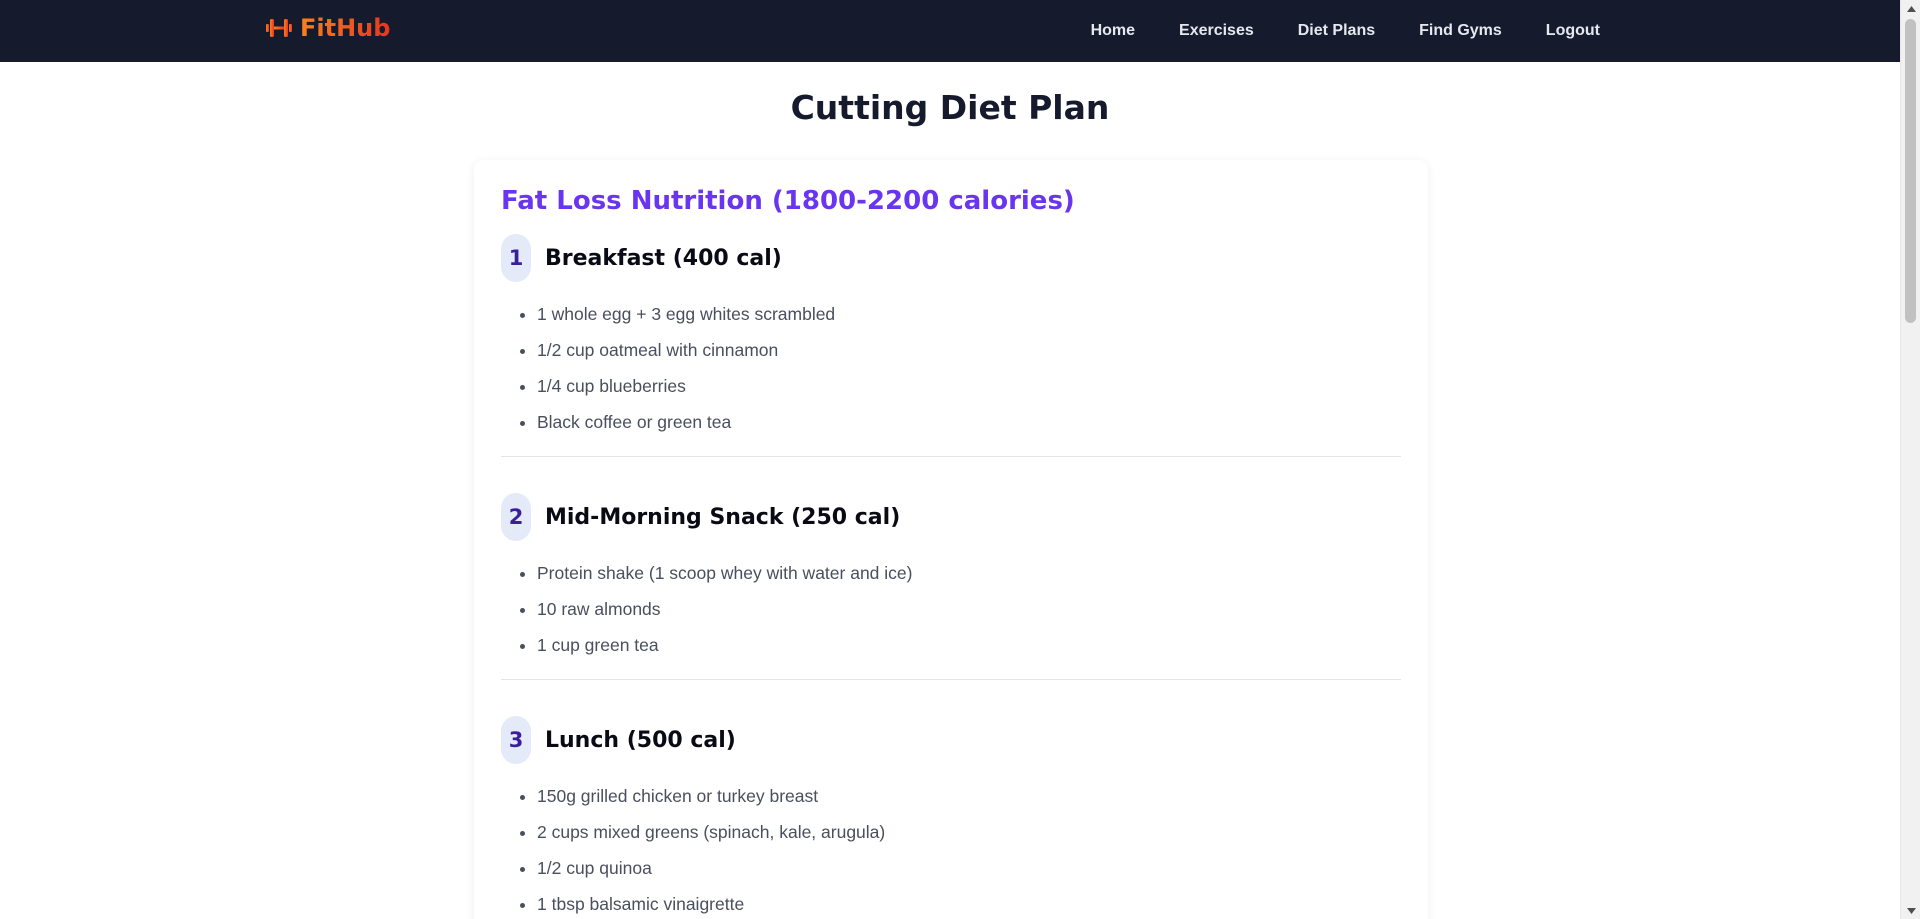  What do you see at coordinates (1910, 8) in the screenshot?
I see `scroll-up-arrow-icon` at bounding box center [1910, 8].